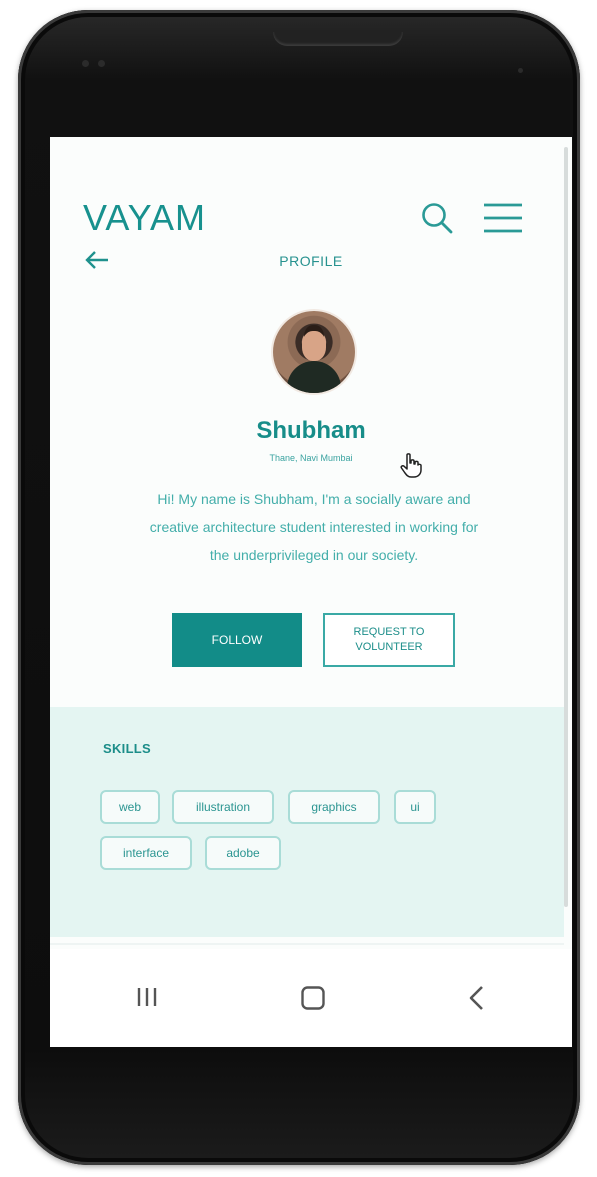 This screenshot has width=597, height=1177. What do you see at coordinates (307, 944) in the screenshot?
I see `section-divider` at bounding box center [307, 944].